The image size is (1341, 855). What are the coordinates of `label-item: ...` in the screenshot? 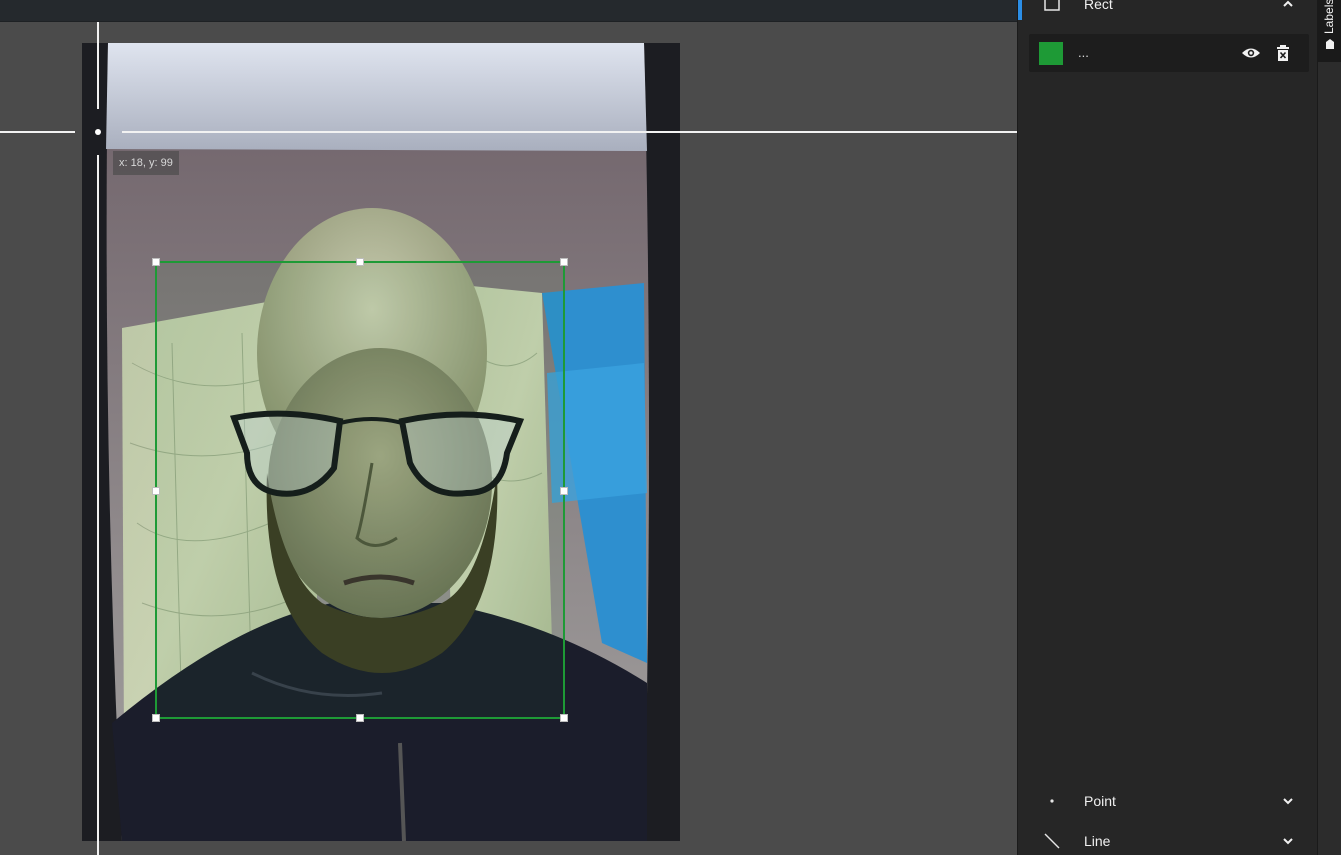 It's located at (1169, 53).